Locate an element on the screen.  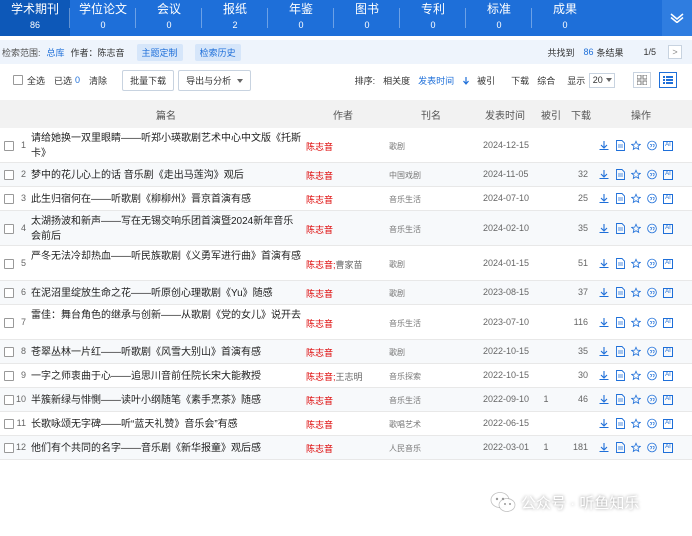
header-cite: 被引 is located at coordinates (551, 114).